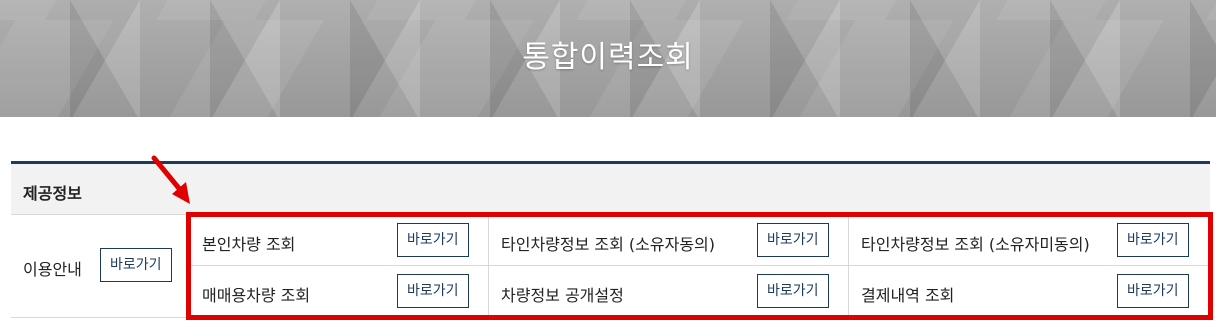  What do you see at coordinates (1153, 240) in the screenshot?
I see `other-vehicle-no-consent-go-button: 바로가기` at bounding box center [1153, 240].